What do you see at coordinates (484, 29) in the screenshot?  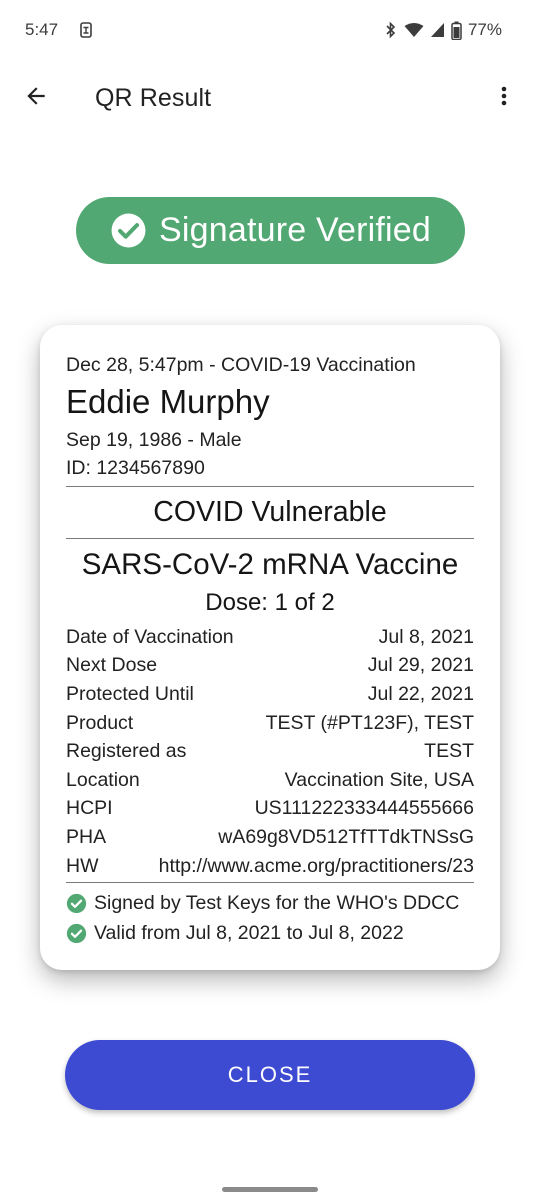 I see `battery-percent: 77%` at bounding box center [484, 29].